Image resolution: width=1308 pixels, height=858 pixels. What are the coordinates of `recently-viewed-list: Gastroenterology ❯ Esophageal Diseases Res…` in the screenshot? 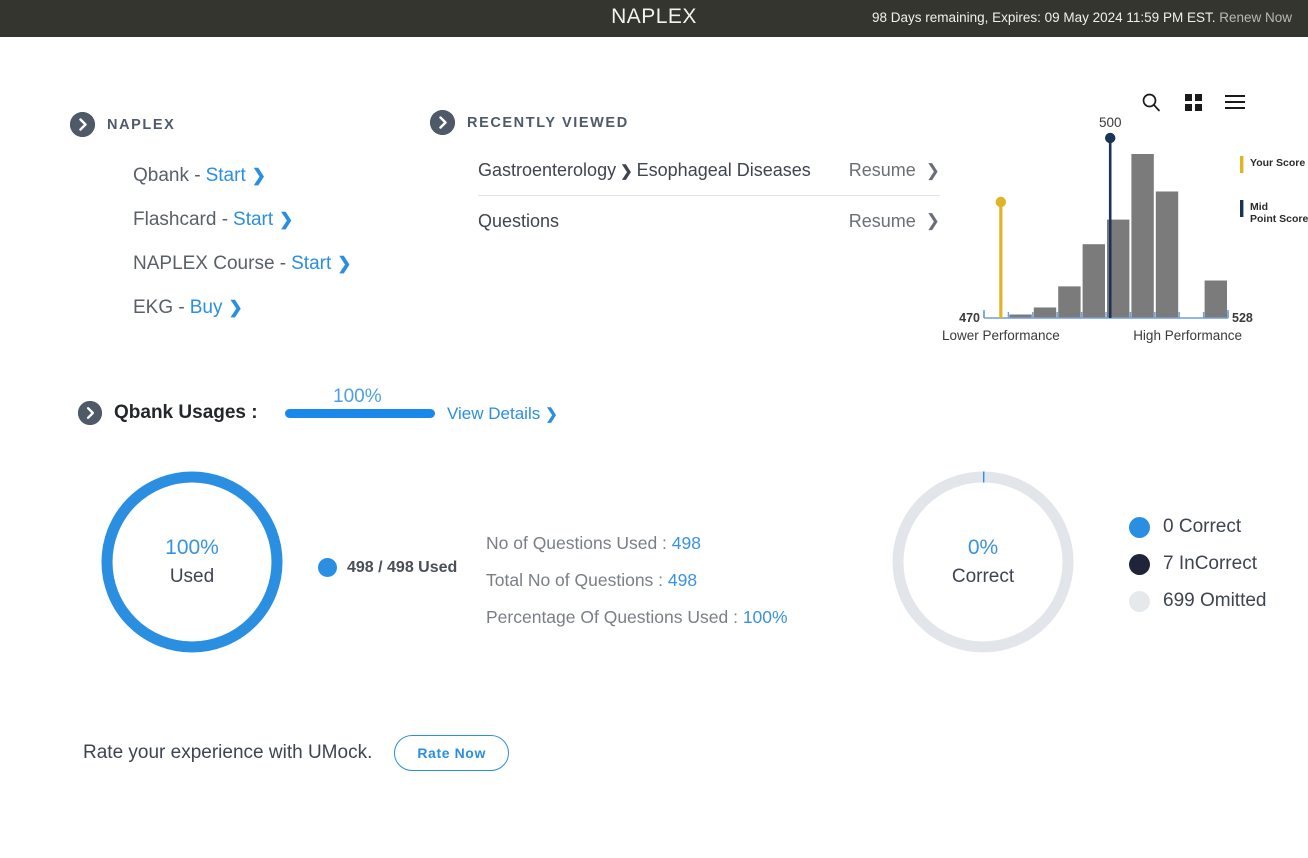 It's located at (709, 196).